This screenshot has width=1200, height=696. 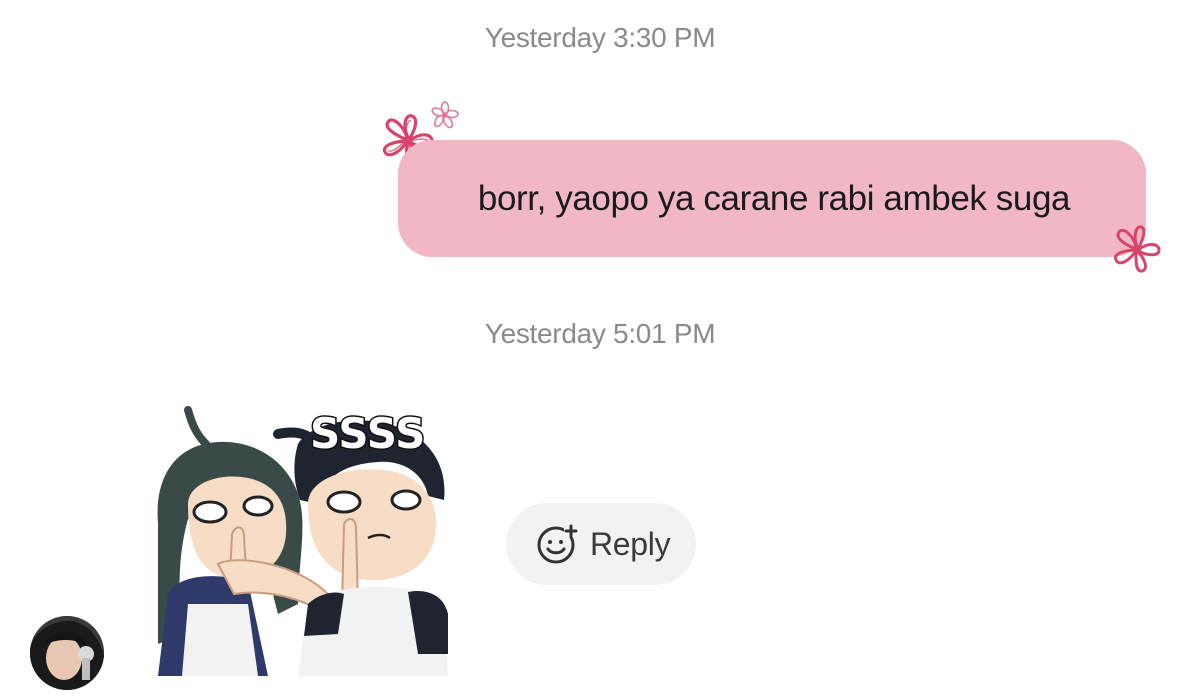 I want to click on avatar-image, so click(x=67, y=653).